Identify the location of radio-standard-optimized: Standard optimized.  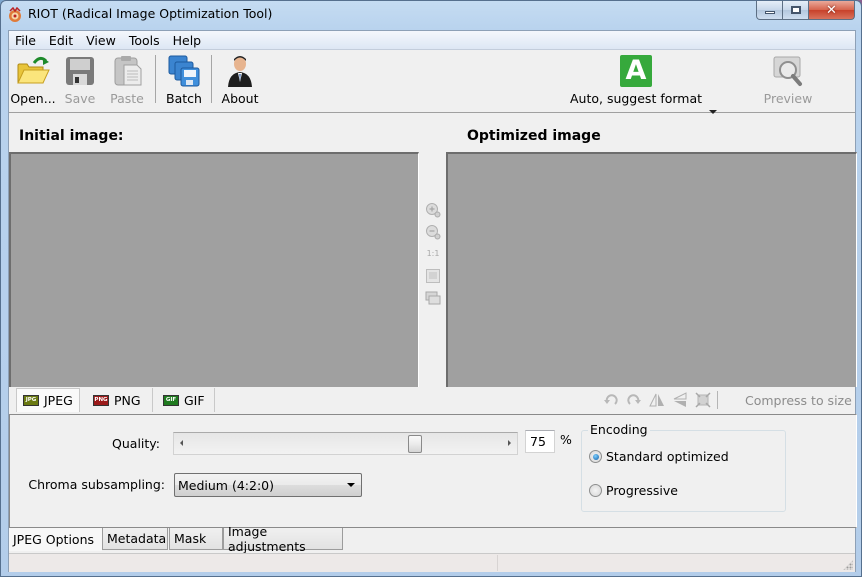
(659, 456).